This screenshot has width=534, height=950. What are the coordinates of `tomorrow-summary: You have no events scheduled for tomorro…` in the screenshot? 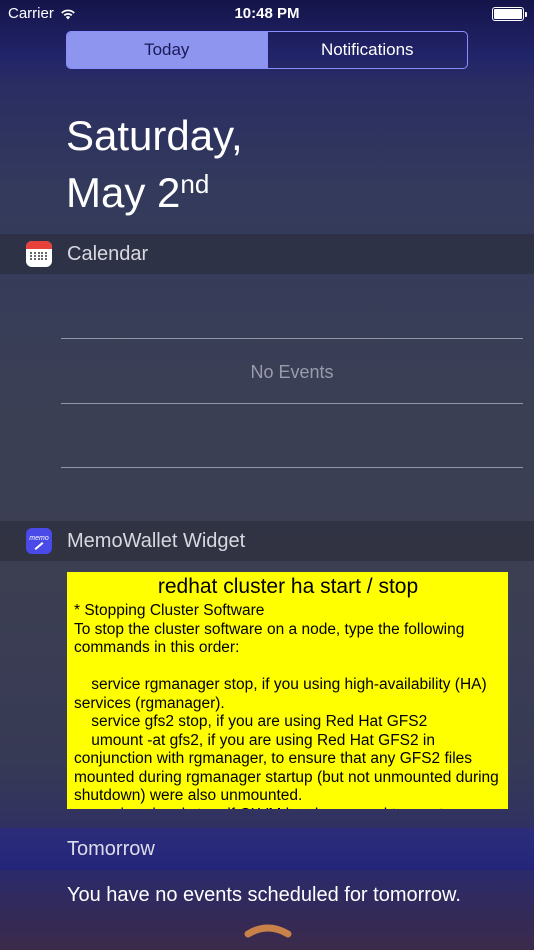 It's located at (264, 895).